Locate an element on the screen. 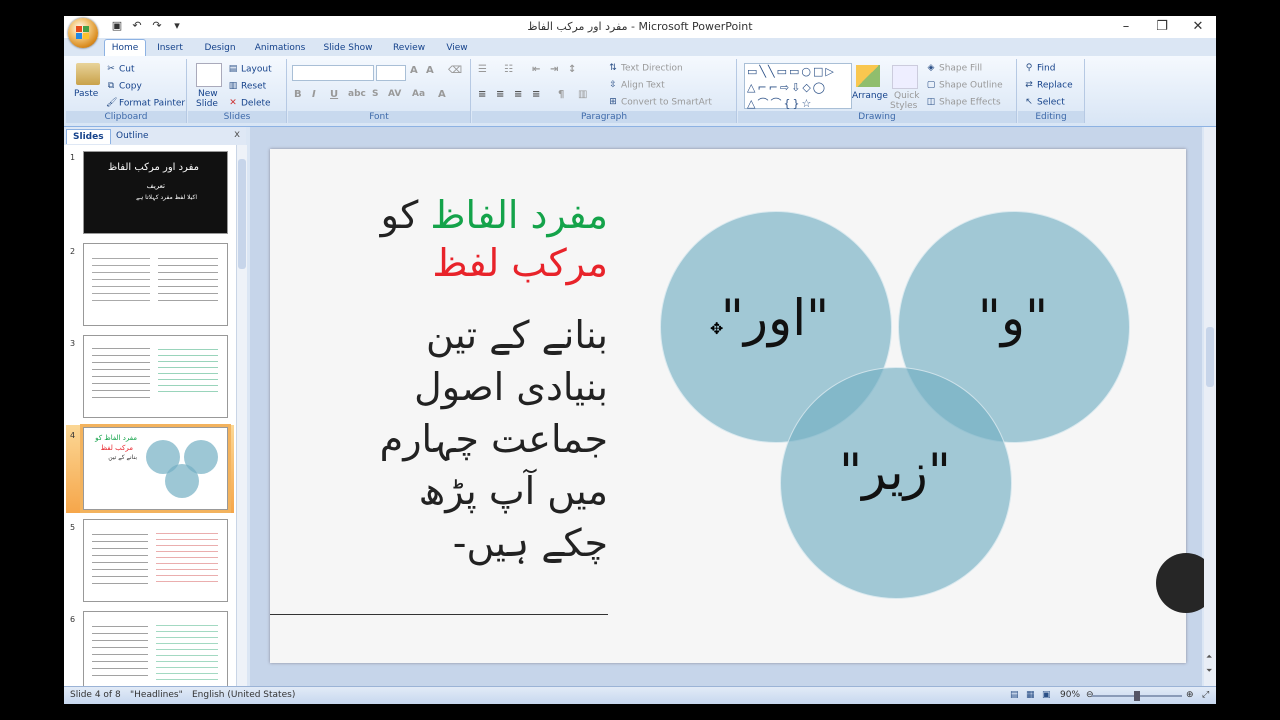 This screenshot has height=720, width=1280. spacing-icon: AV is located at coordinates (394, 94).